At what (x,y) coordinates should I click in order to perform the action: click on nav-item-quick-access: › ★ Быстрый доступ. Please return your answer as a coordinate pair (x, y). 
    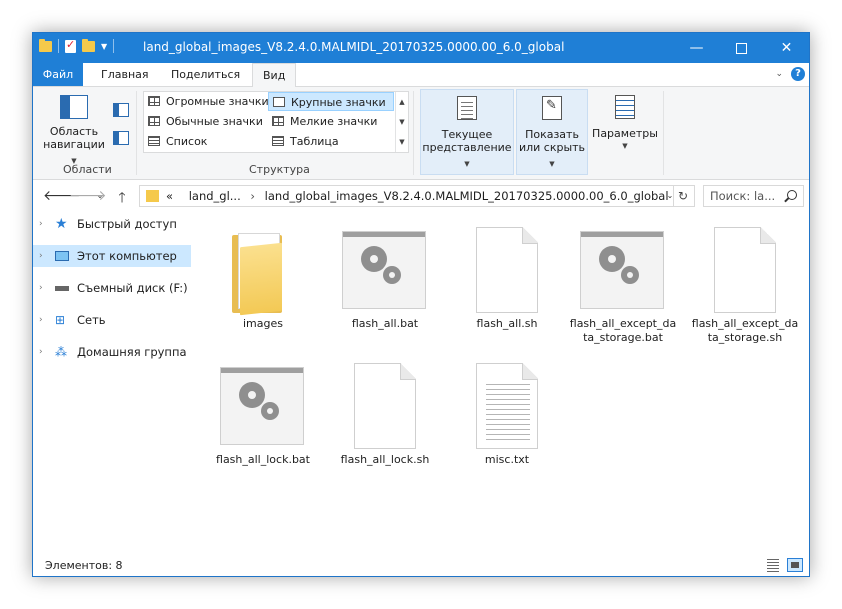
    Looking at the image, I should click on (112, 224).